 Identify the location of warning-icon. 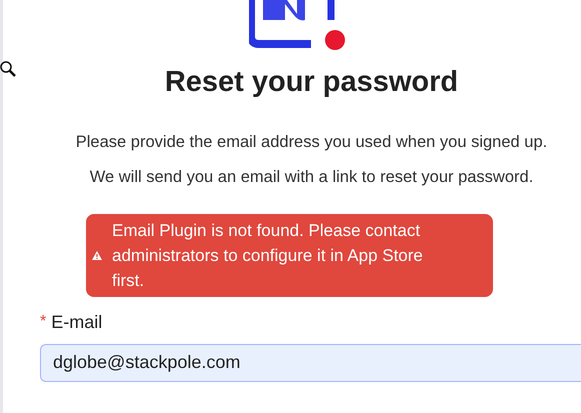
(97, 255).